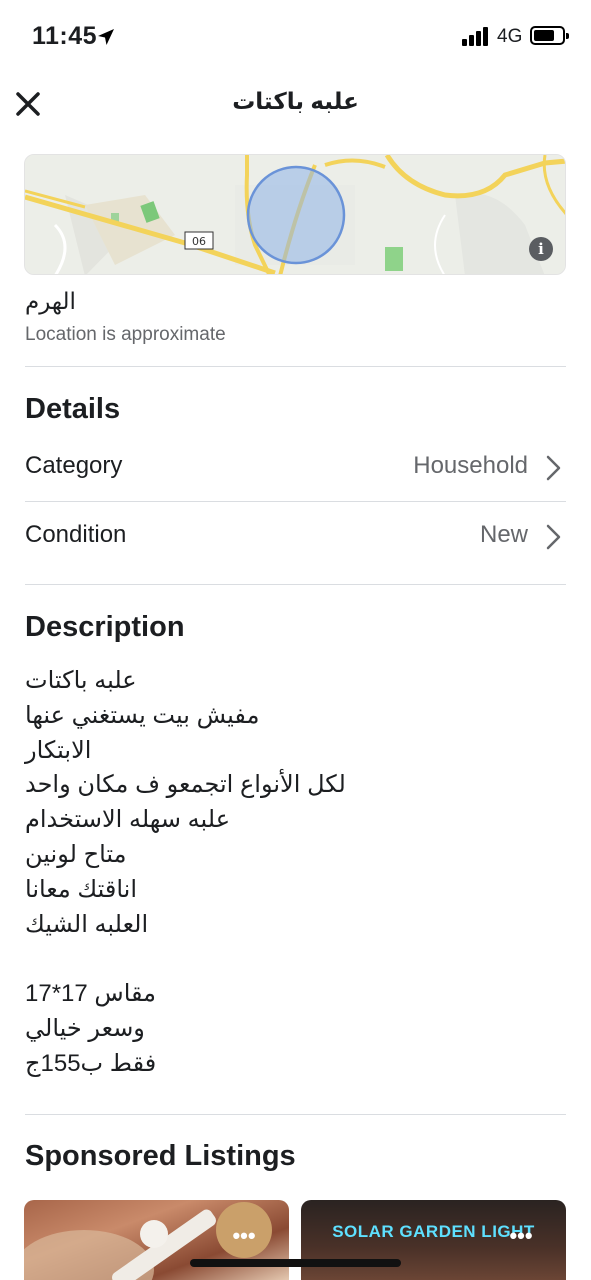 The width and height of the screenshot is (591, 1280). I want to click on cellular-signal-icon, so click(477, 36).